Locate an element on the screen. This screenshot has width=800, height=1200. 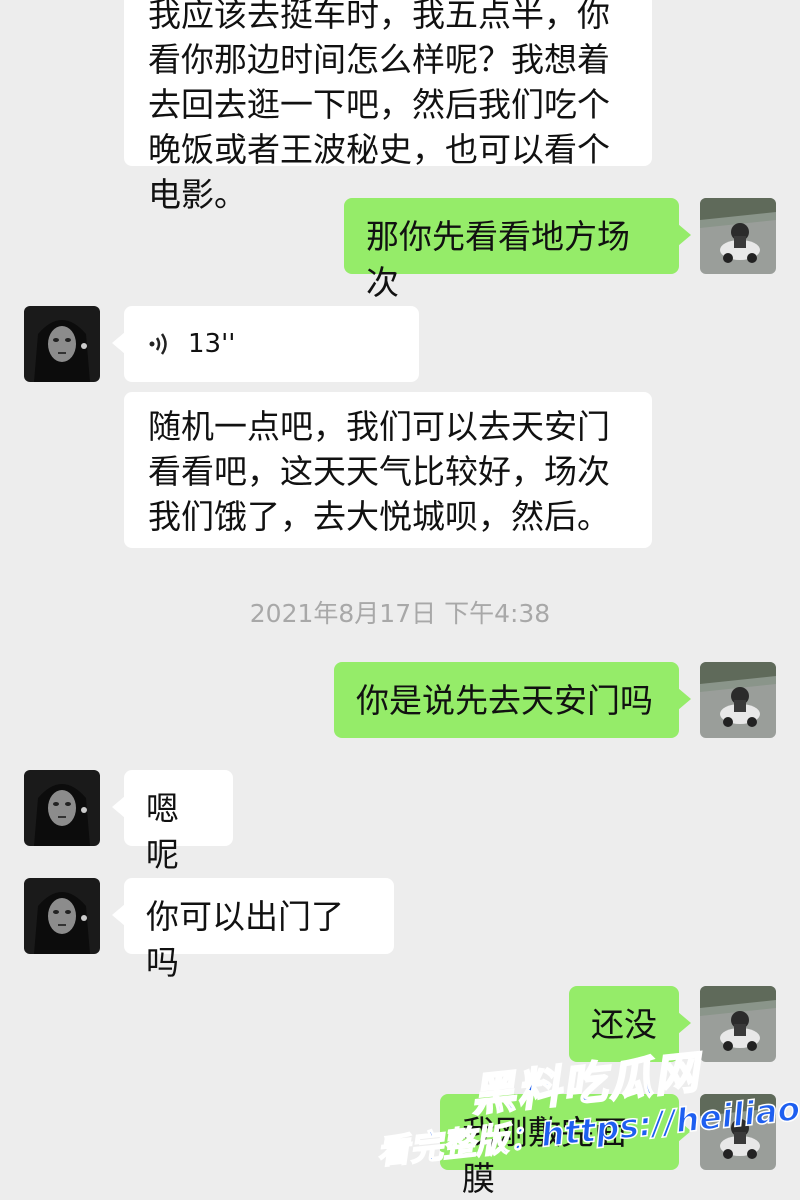
voice-message-bubble: 13'' is located at coordinates (265, 344).